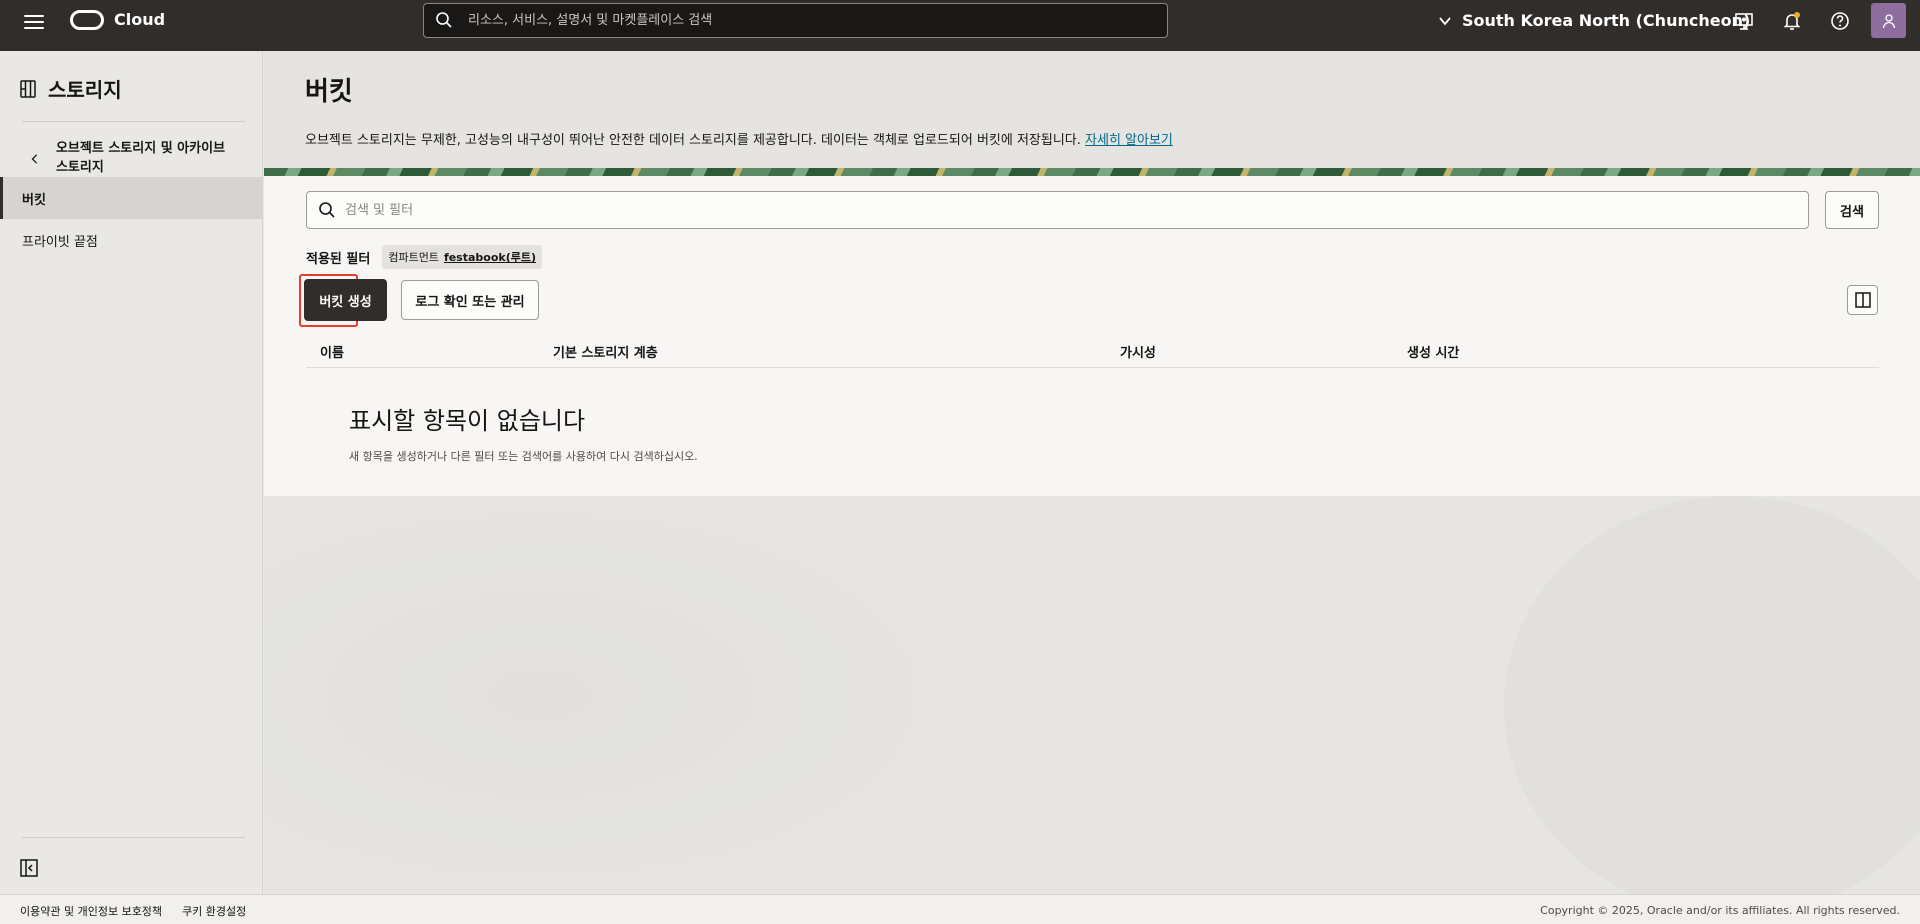 The width and height of the screenshot is (1920, 924). I want to click on column-header-storage-tier: 기본 스토리지 계층, so click(605, 351).